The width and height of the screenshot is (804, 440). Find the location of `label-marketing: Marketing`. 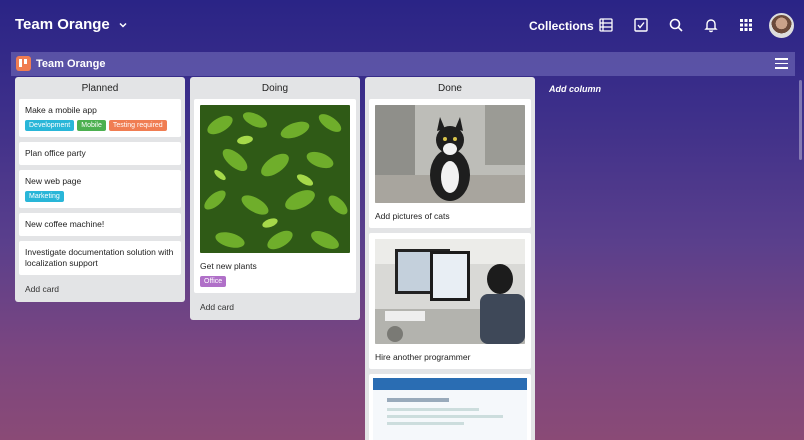

label-marketing: Marketing is located at coordinates (44, 196).